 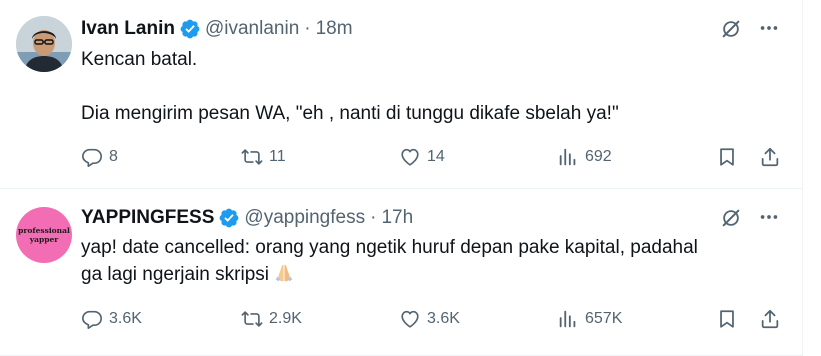 I want to click on author-name: Ivan Lanin, so click(x=128, y=29).